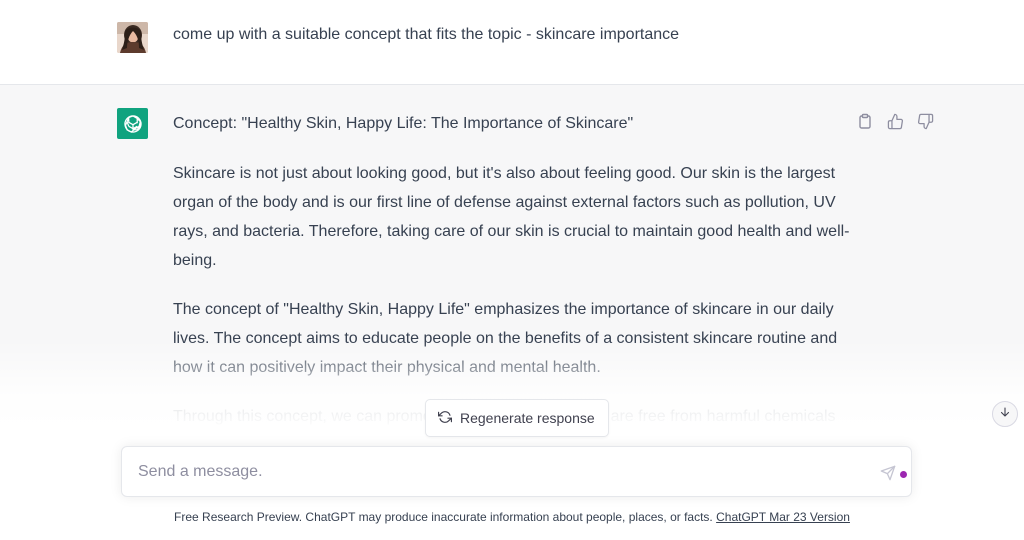 Image resolution: width=1024 pixels, height=540 pixels. I want to click on arrow-down-icon, so click(1005, 414).